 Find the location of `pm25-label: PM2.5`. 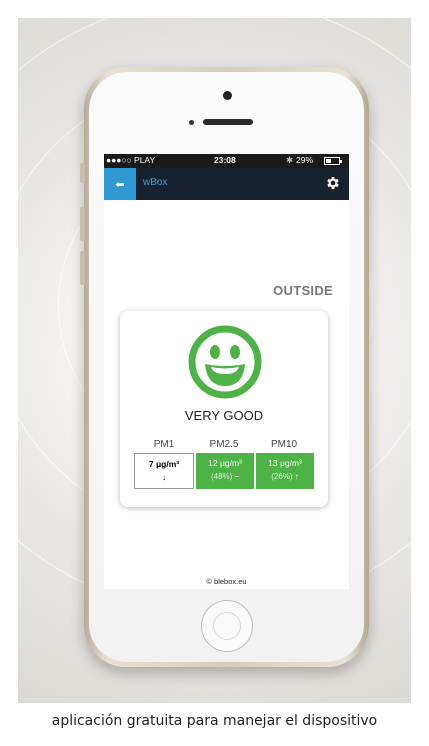

pm25-label: PM2.5 is located at coordinates (224, 444).